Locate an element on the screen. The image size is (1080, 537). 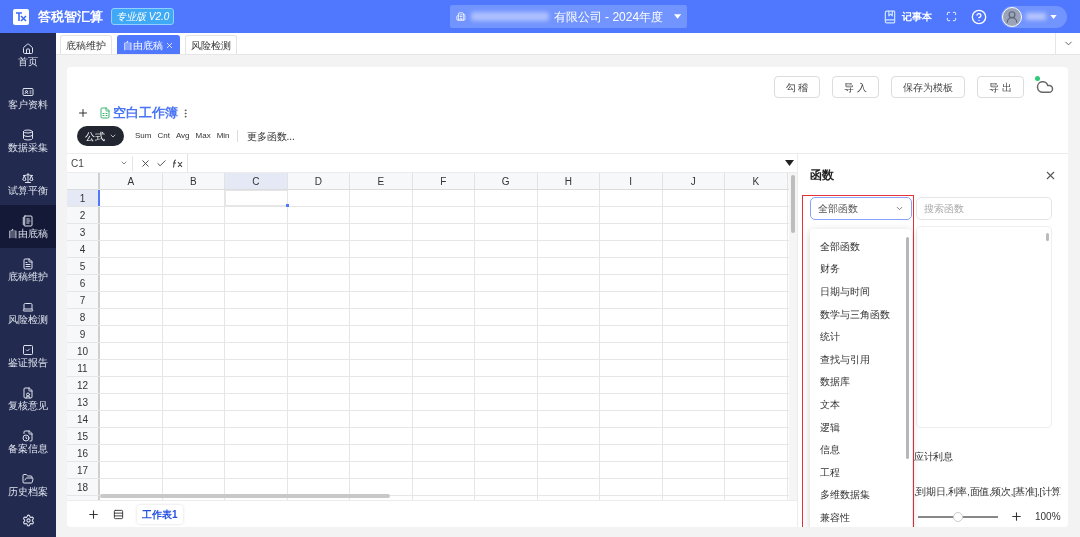
row-header: 13 is located at coordinates (83, 402).